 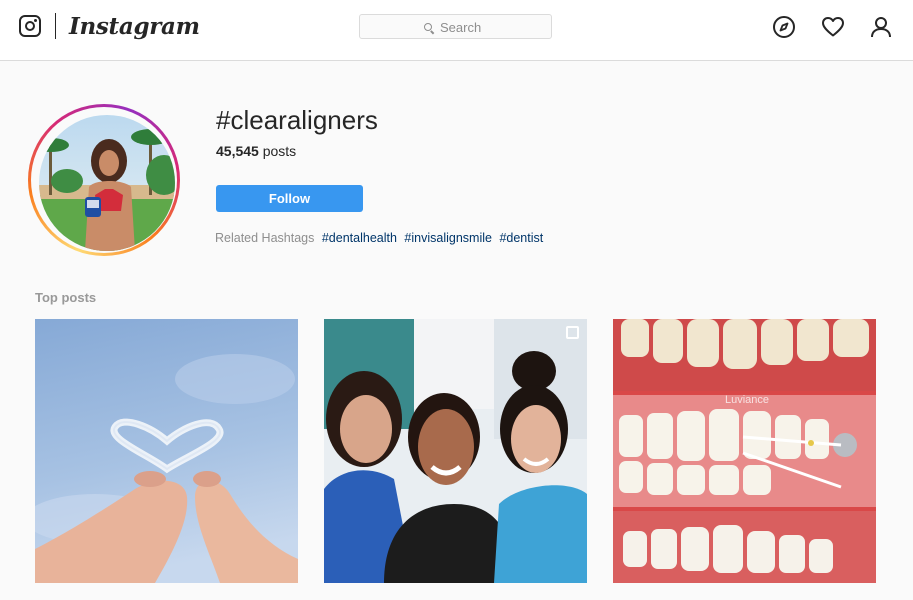 What do you see at coordinates (237, 151) in the screenshot?
I see `post-count-number: 45,545` at bounding box center [237, 151].